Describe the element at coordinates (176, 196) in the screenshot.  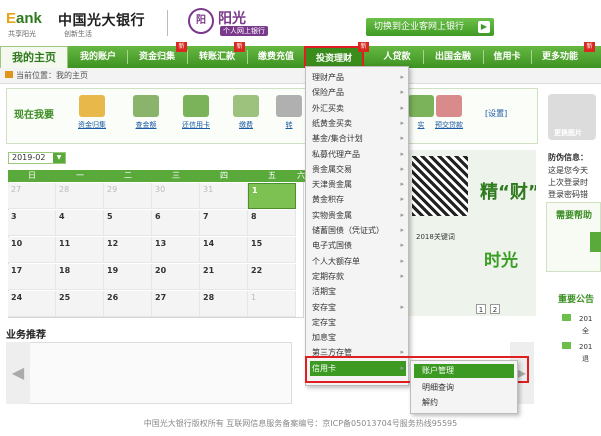
I see `calendar-day: 30` at that location.